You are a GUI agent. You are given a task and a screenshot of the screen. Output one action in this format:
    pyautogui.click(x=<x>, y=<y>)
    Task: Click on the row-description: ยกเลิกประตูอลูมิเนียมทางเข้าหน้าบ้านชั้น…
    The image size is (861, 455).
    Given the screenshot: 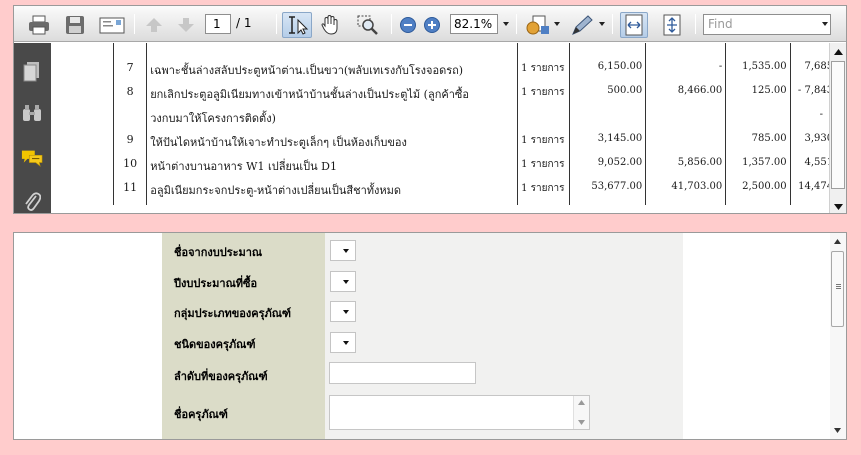 What is the action you would take?
    pyautogui.click(x=332, y=97)
    